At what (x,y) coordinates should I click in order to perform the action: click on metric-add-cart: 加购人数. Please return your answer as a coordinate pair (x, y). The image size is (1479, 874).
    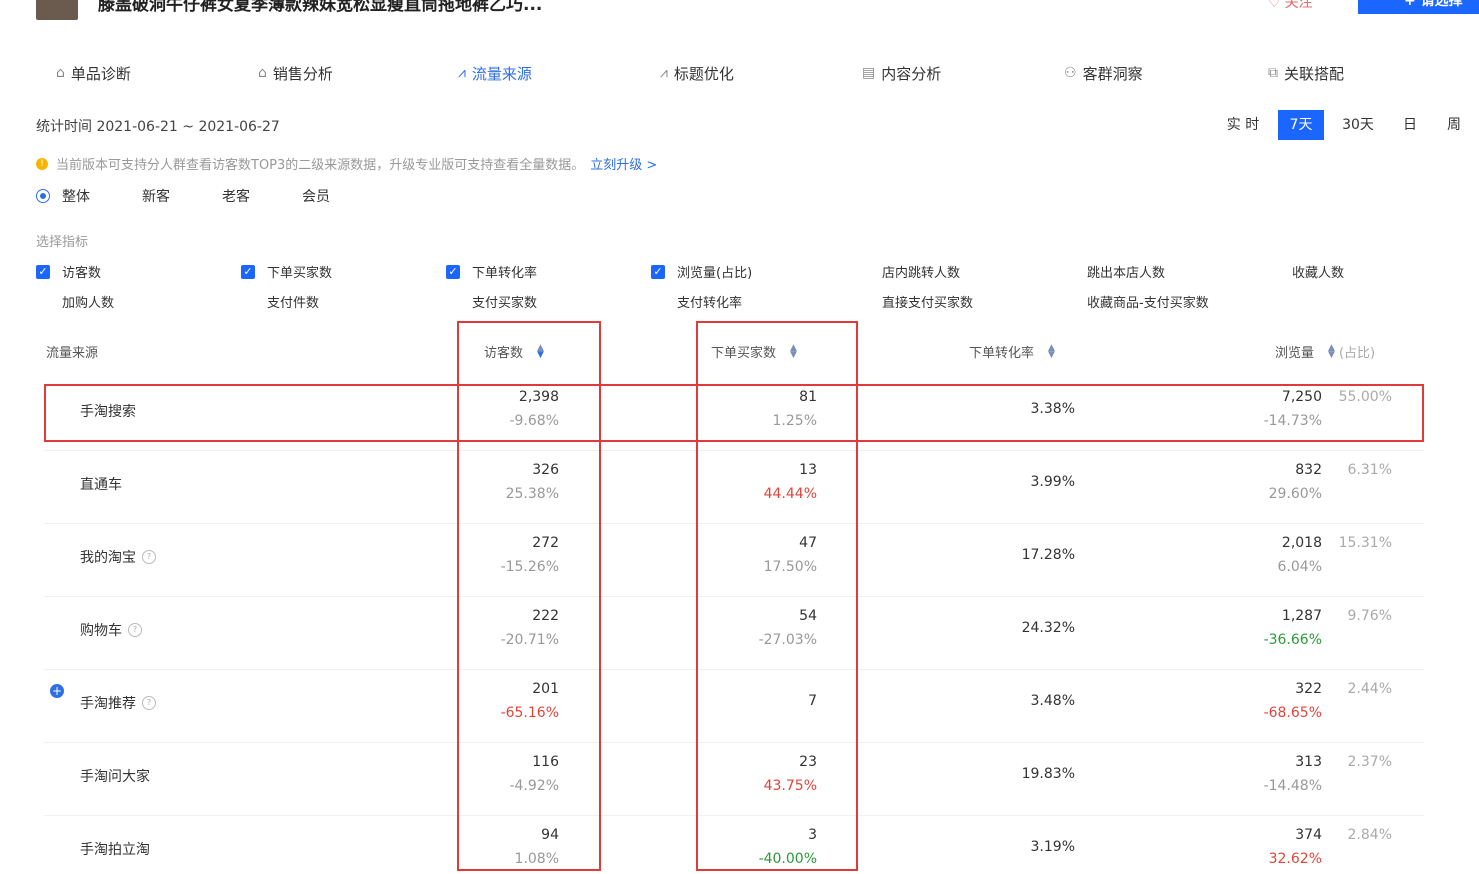
    Looking at the image, I should click on (88, 301).